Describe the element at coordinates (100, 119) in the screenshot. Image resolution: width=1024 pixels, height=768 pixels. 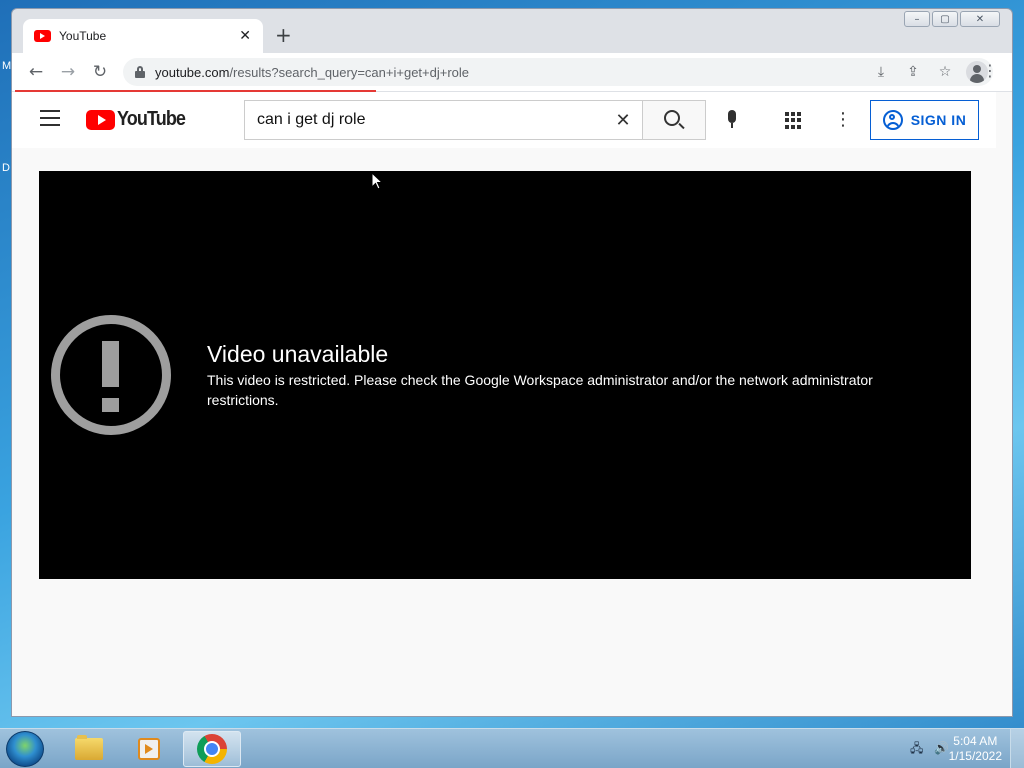
I see `youtube-play-logo-icon` at that location.